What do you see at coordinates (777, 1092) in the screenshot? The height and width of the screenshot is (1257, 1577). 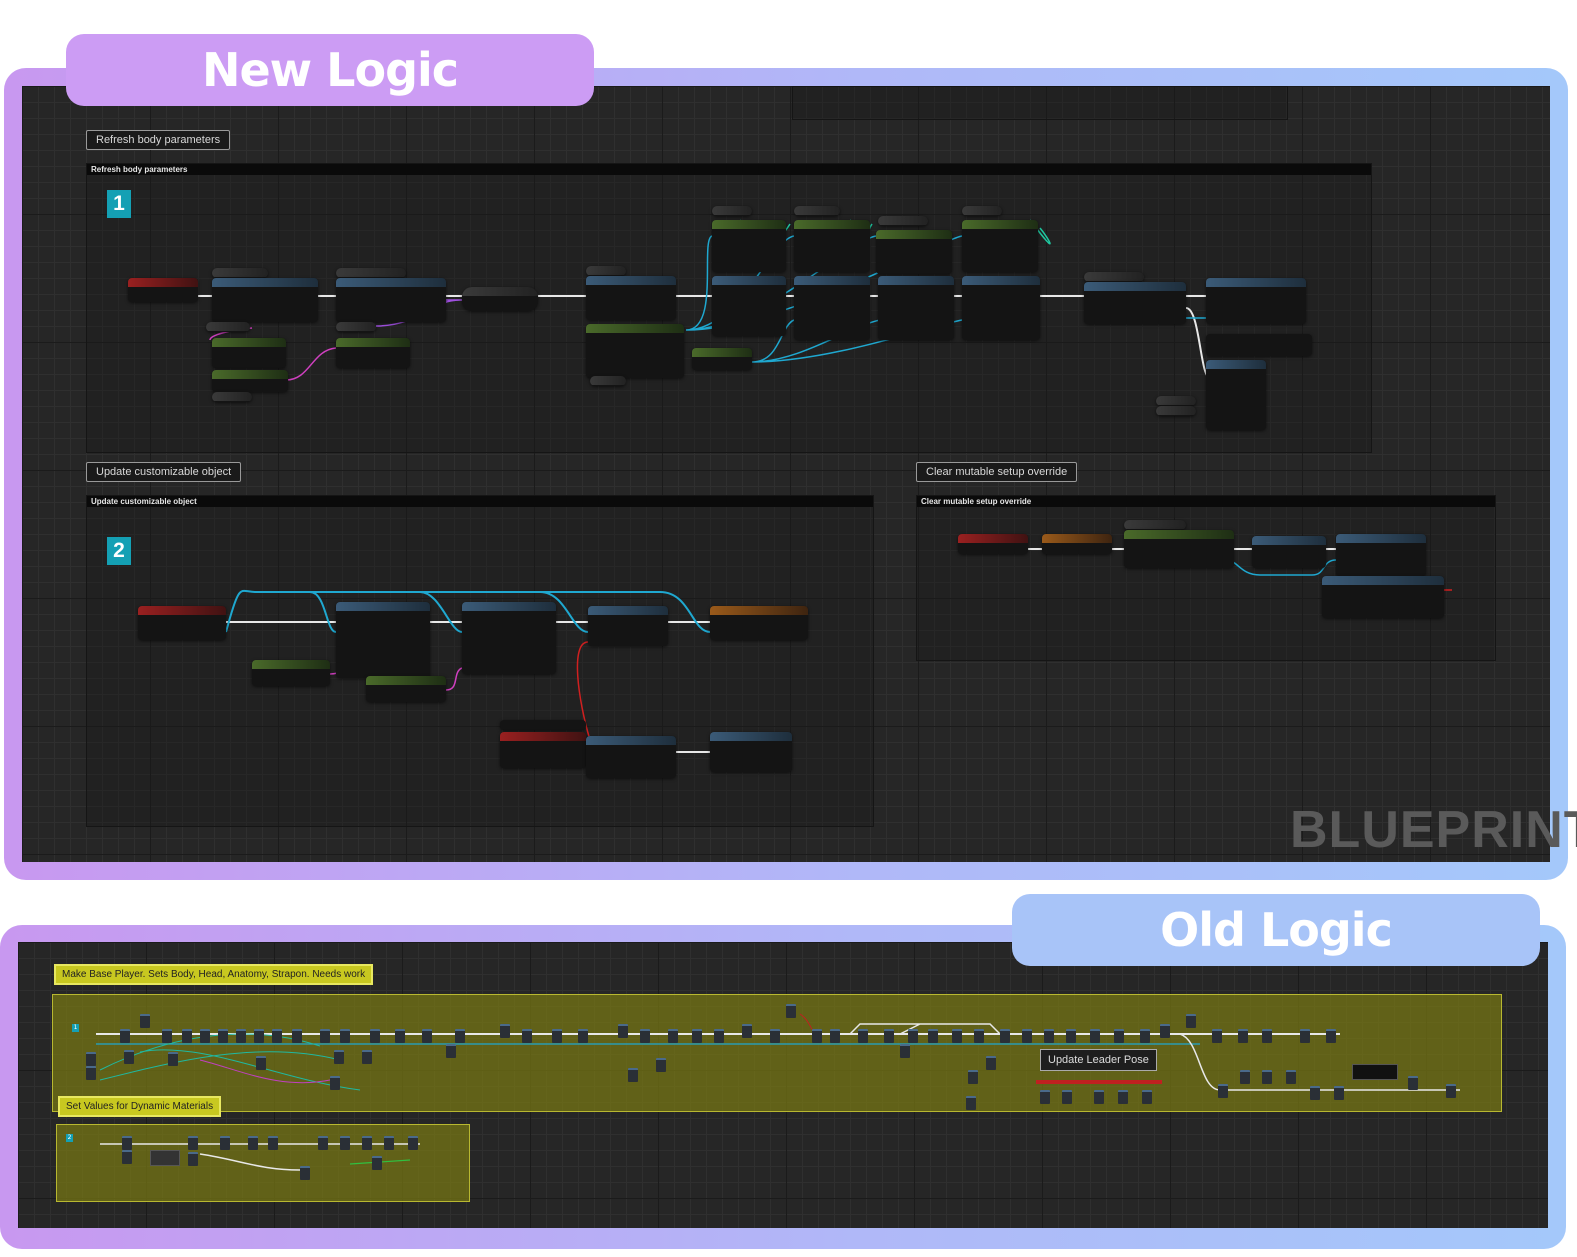 I see `old-graph-wires` at bounding box center [777, 1092].